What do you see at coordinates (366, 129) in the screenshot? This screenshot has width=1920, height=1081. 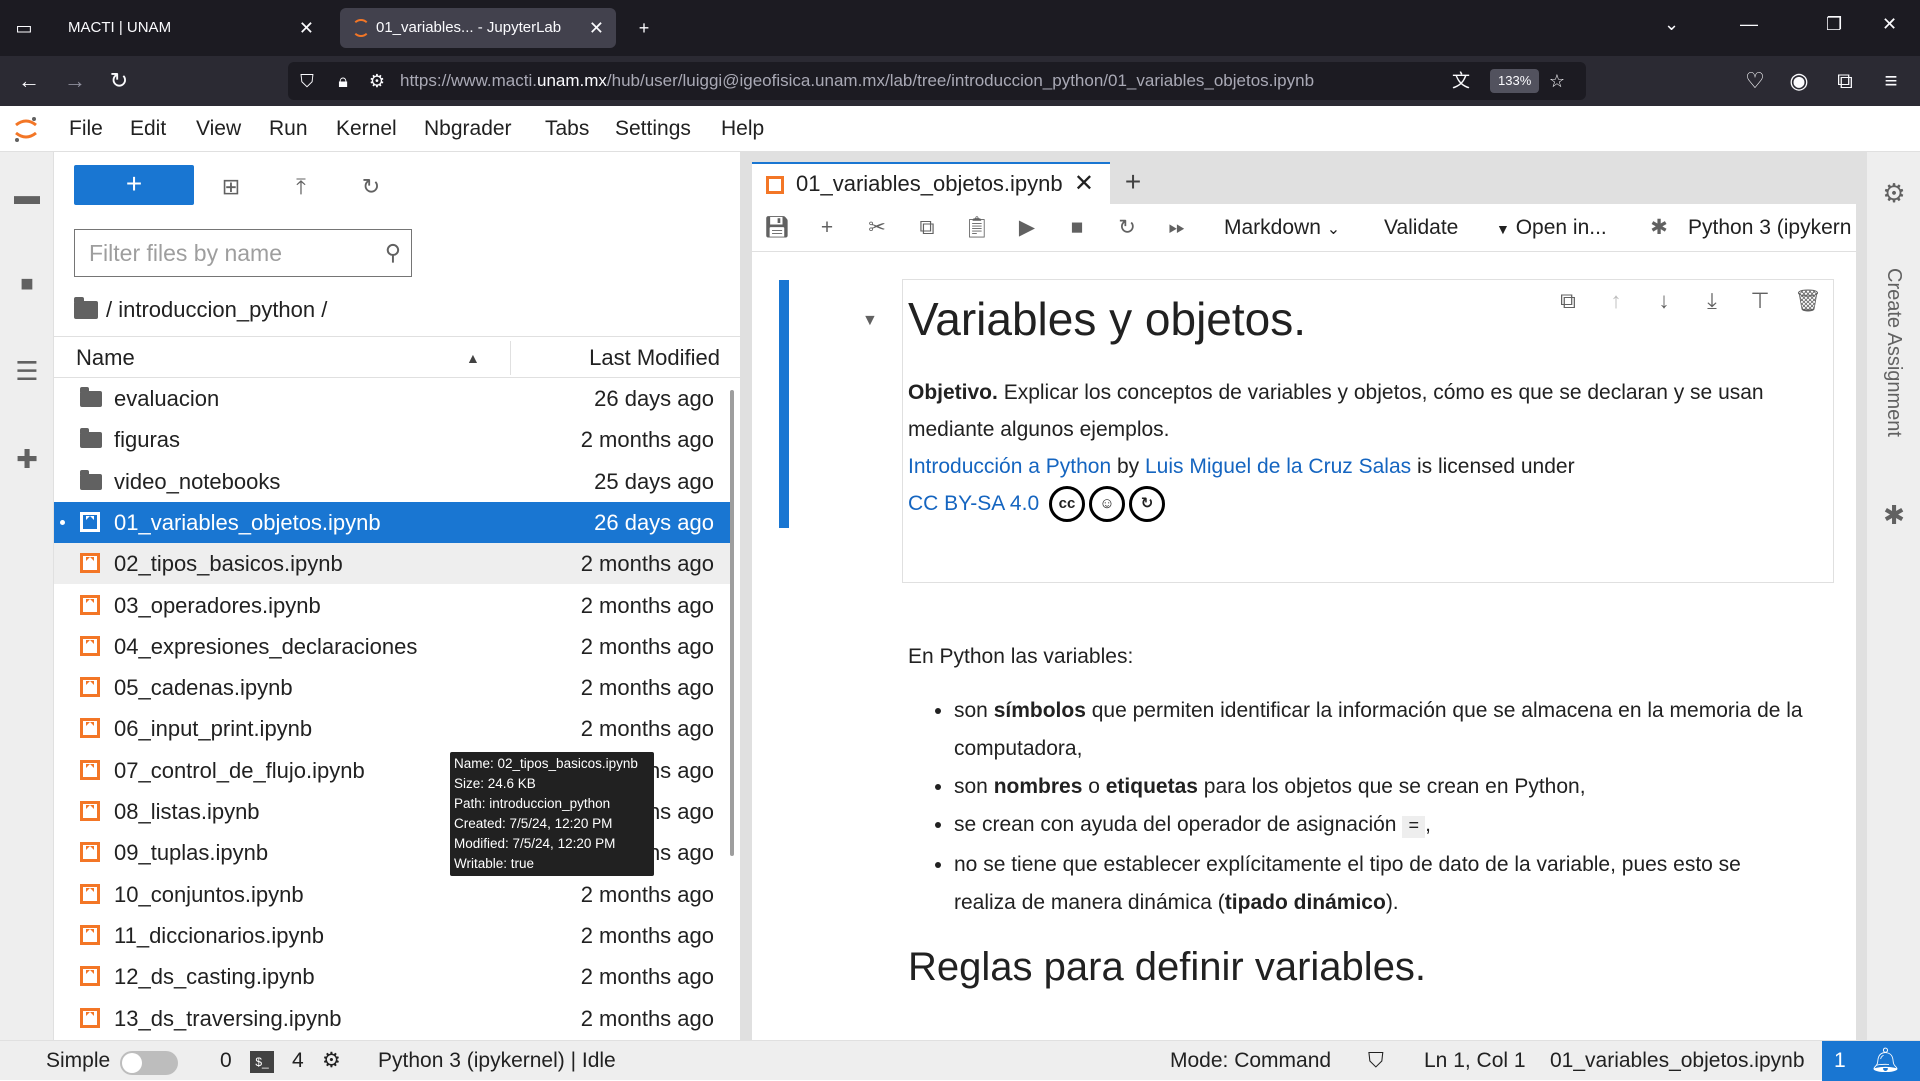 I see `menu-kernel: Kernel` at bounding box center [366, 129].